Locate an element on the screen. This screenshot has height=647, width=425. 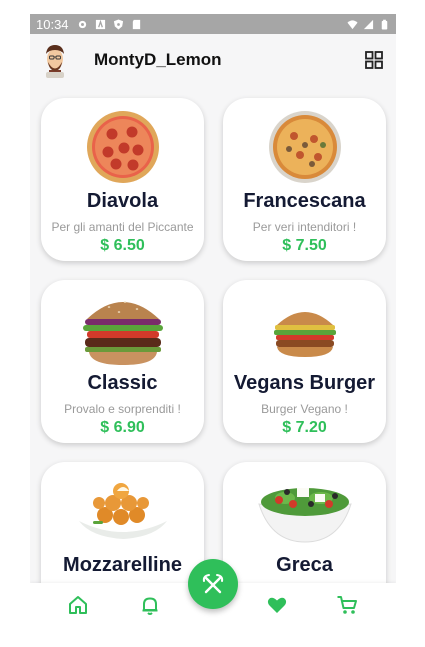
product-name: Greca is located at coordinates (304, 565).